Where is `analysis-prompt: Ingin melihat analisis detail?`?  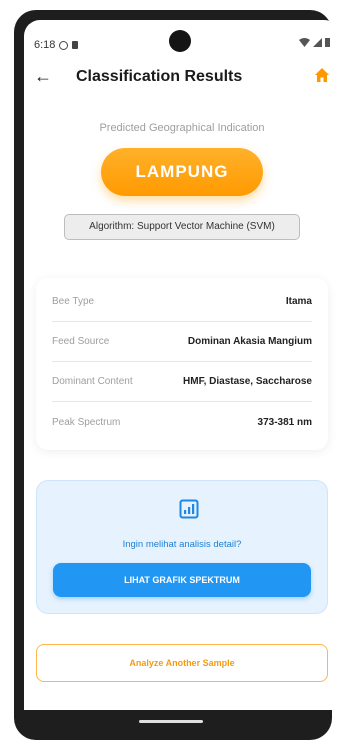
analysis-prompt: Ingin melihat analisis detail? is located at coordinates (182, 544).